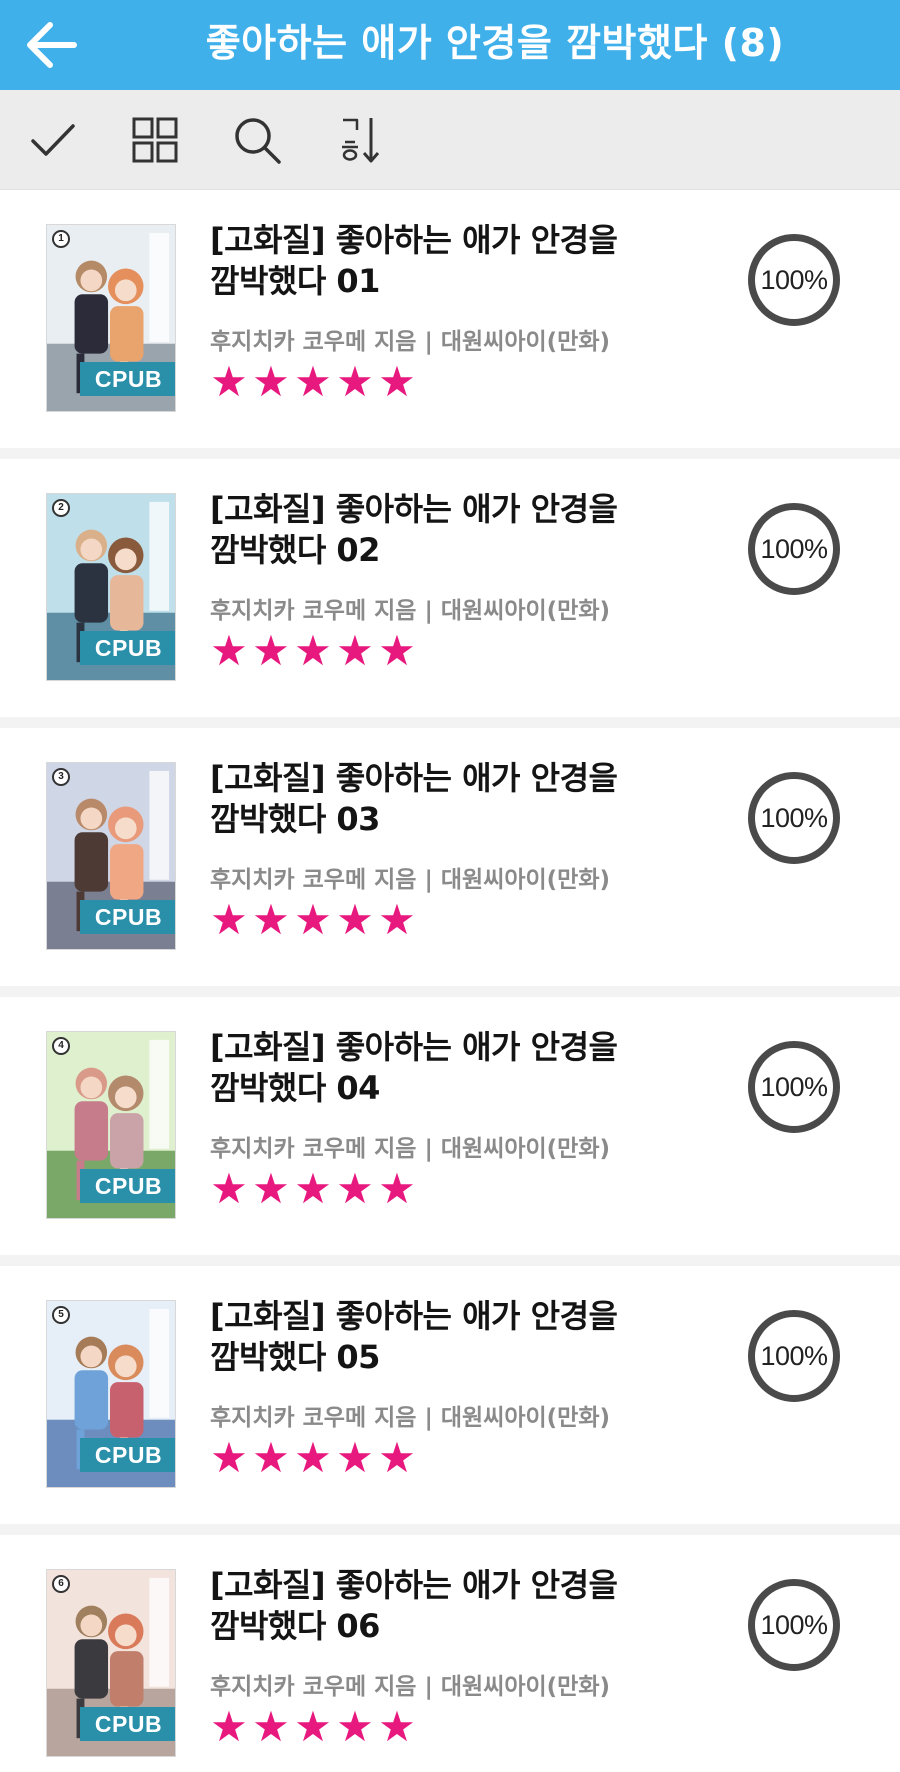  Describe the element at coordinates (295, 550) in the screenshot. I see `book-title-line: 깜박했다 02` at that location.